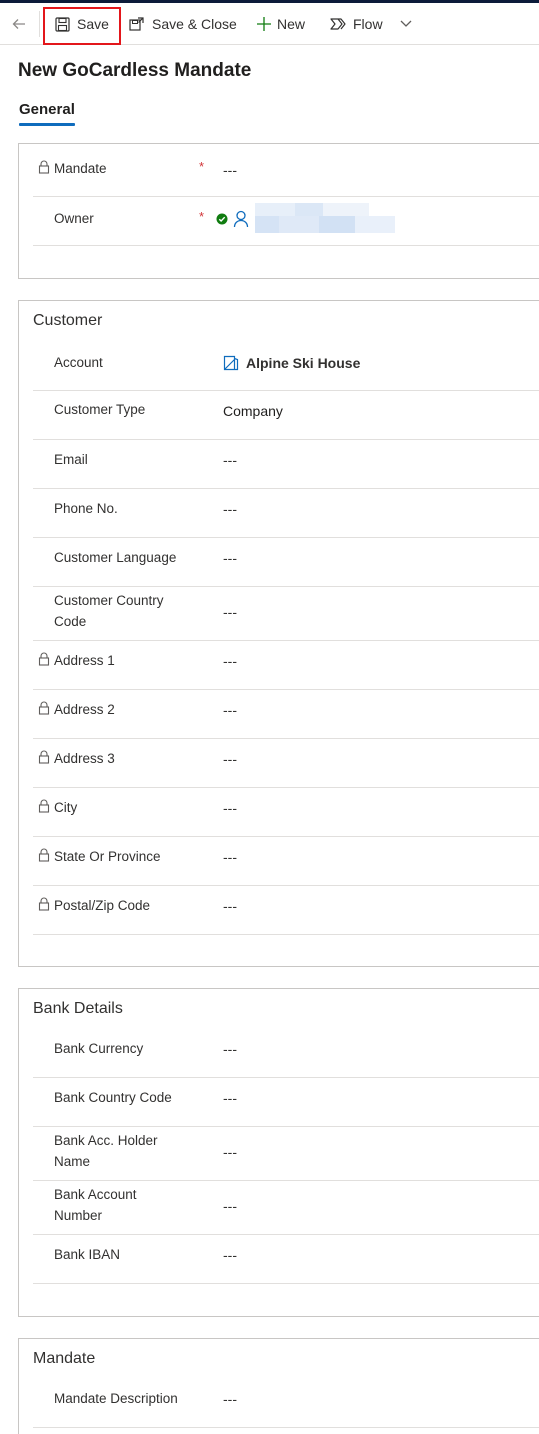 This screenshot has height=1434, width=539. I want to click on field-row-address-1: Address 1 ---, so click(286, 665).